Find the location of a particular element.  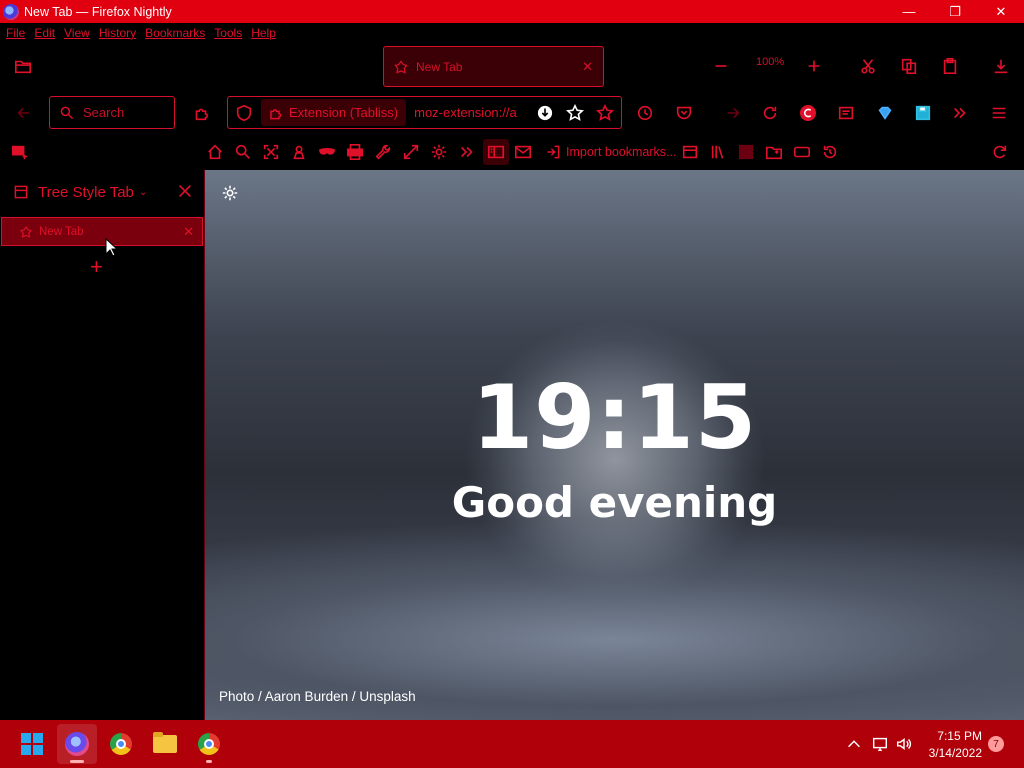

reader-extension-icon is located at coordinates (846, 113).